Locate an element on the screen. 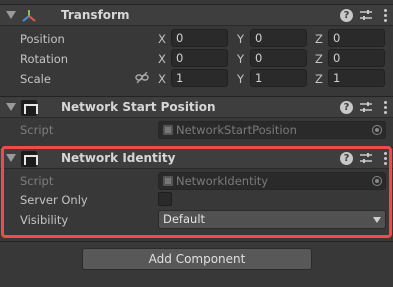 This screenshot has width=393, height=287. position-x-field: 0 is located at coordinates (199, 38).